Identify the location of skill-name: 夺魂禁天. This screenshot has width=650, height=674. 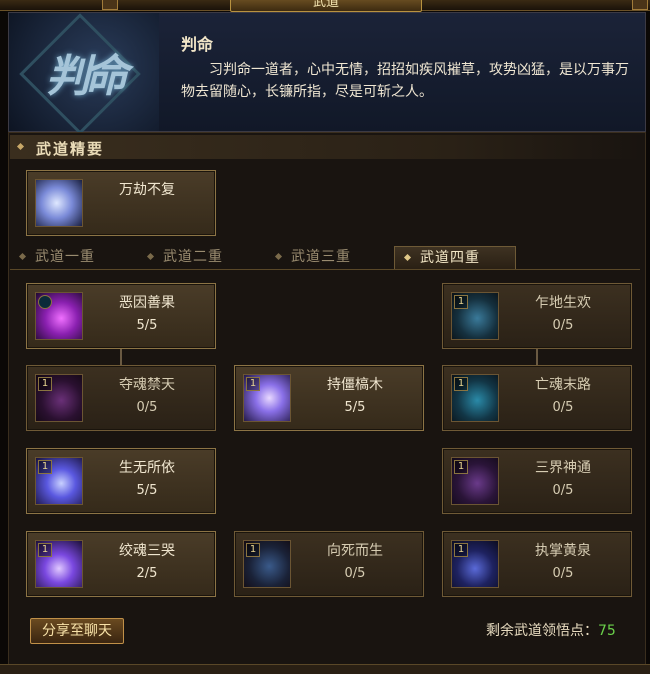
(147, 385).